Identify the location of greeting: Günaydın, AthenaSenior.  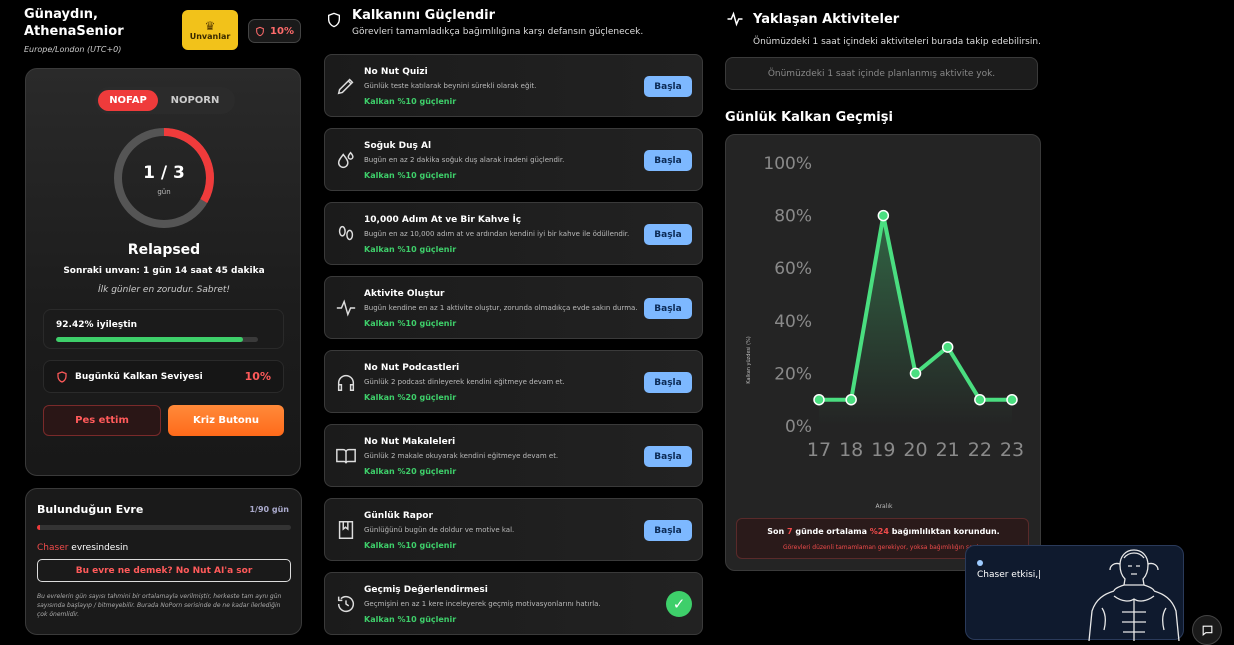
(74, 23).